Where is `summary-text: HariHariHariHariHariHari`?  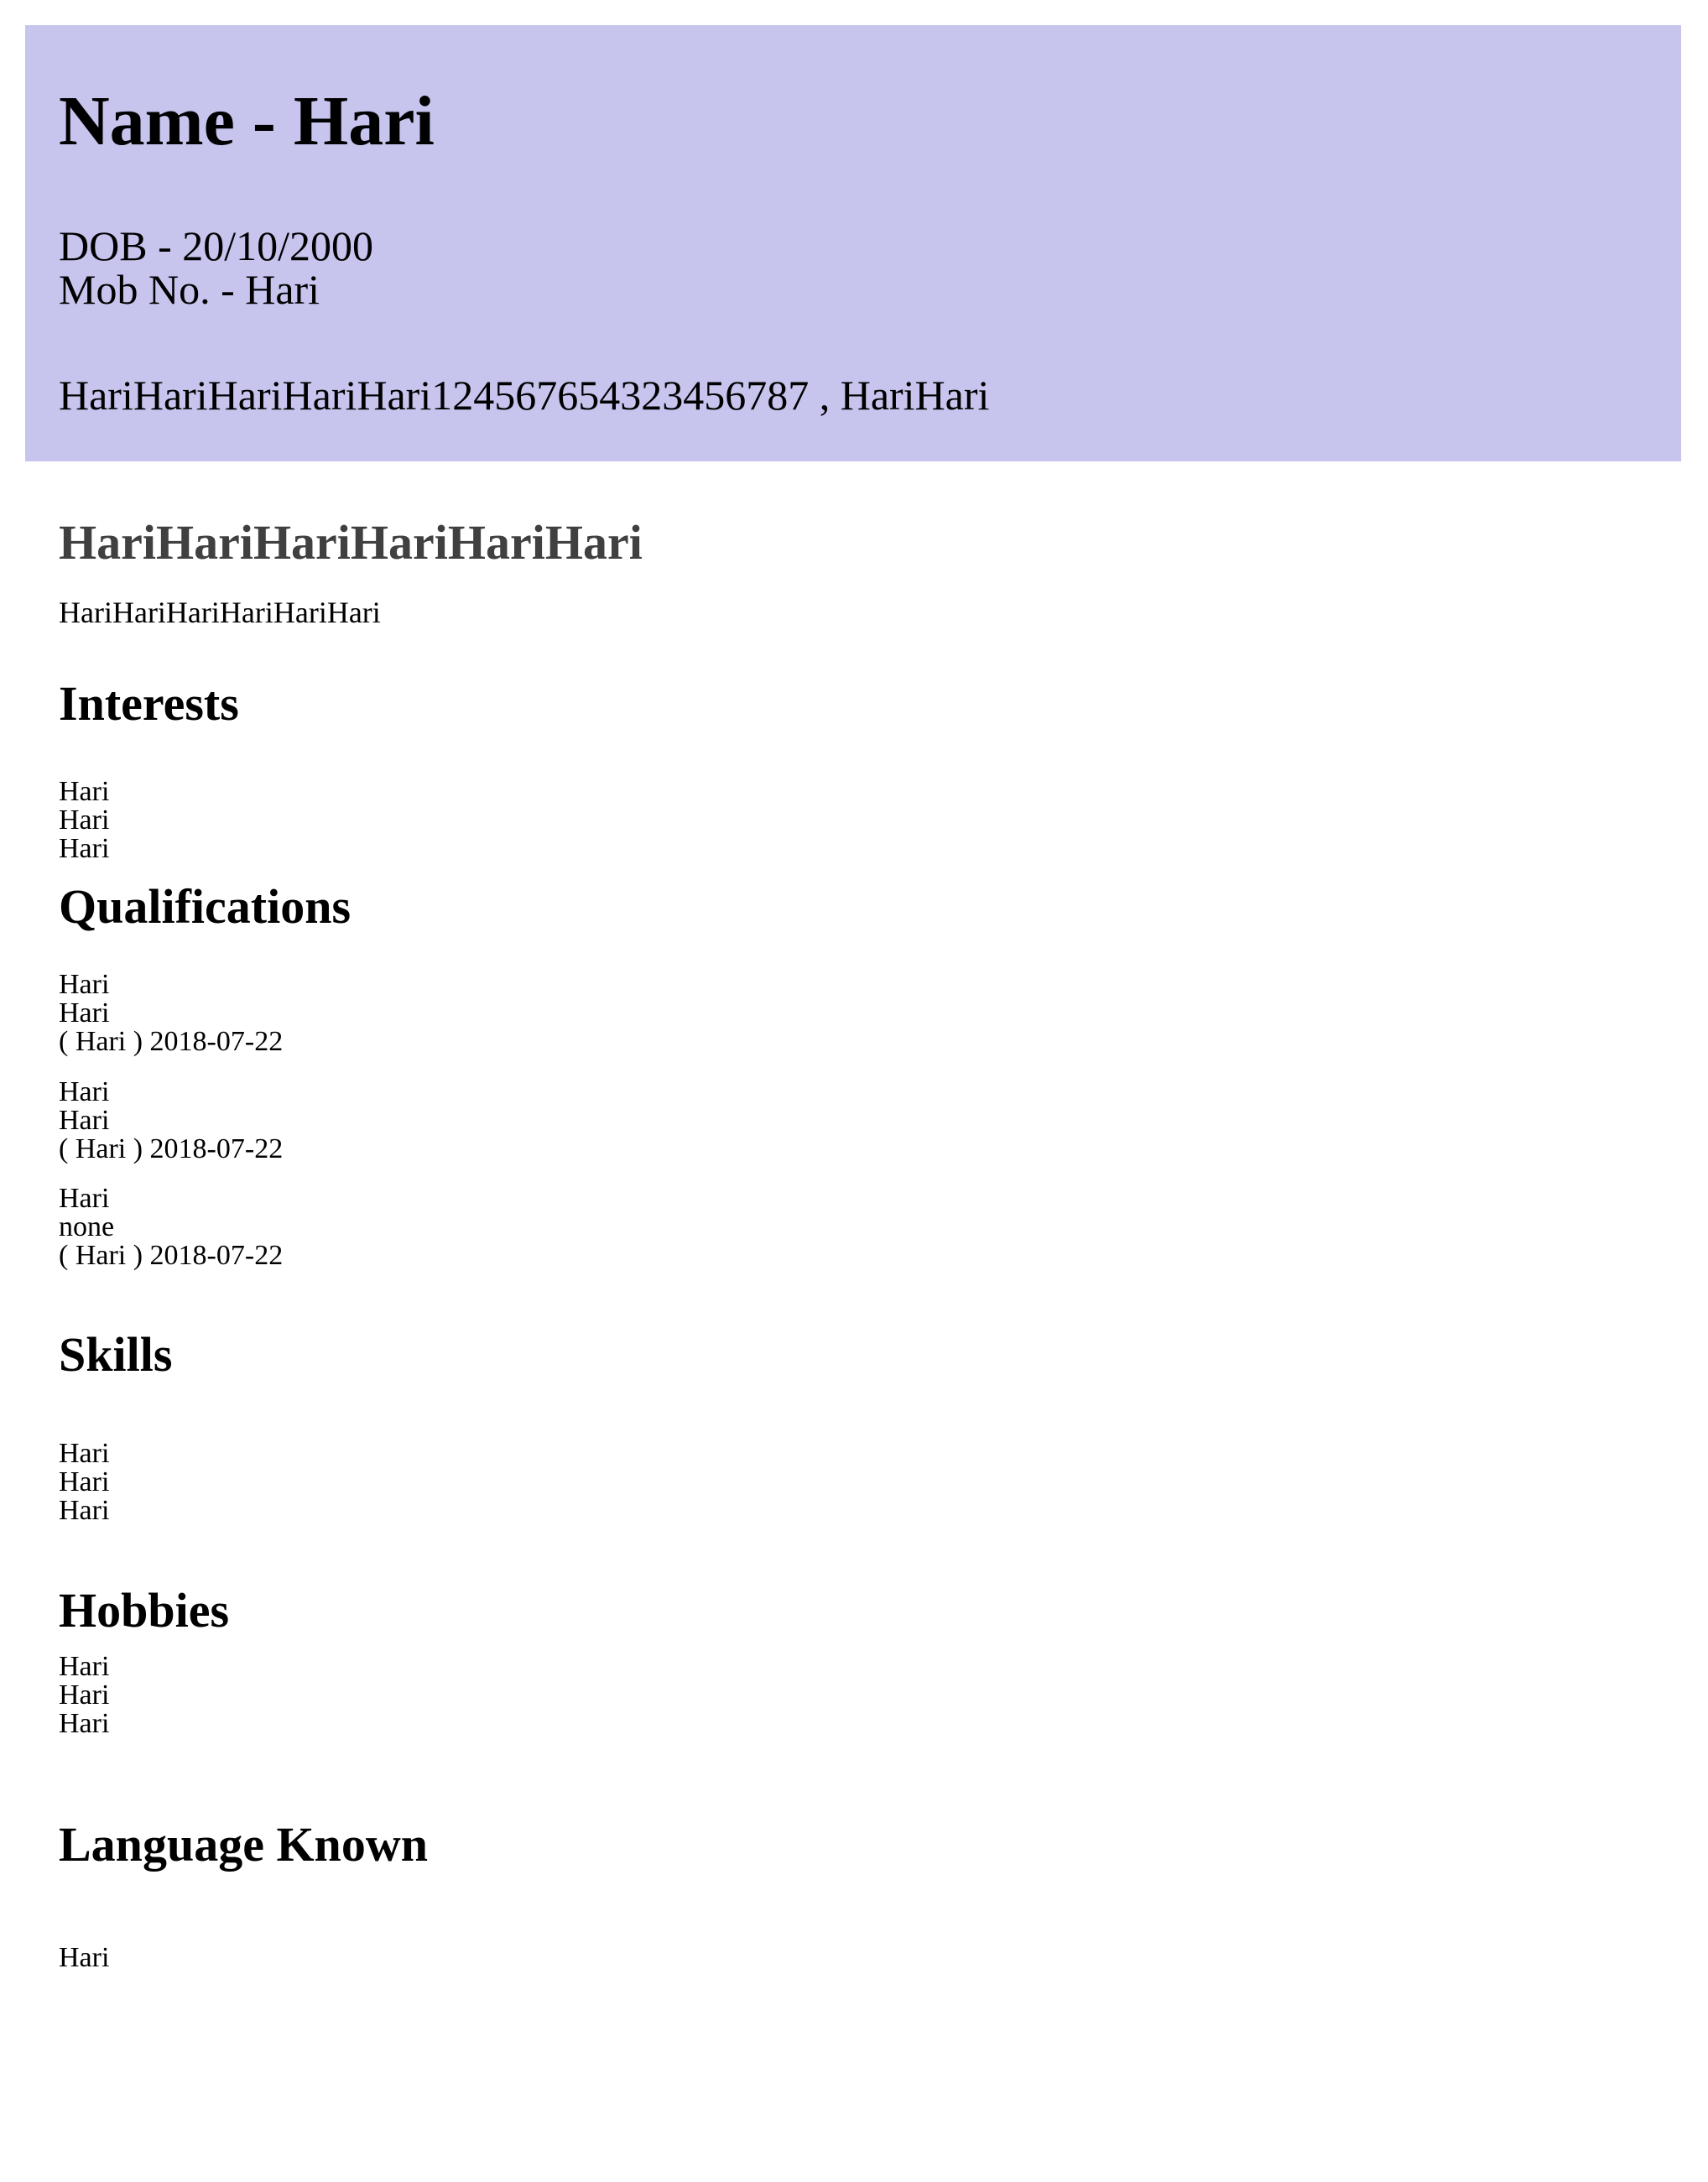 summary-text: HariHariHariHariHariHari is located at coordinates (220, 613).